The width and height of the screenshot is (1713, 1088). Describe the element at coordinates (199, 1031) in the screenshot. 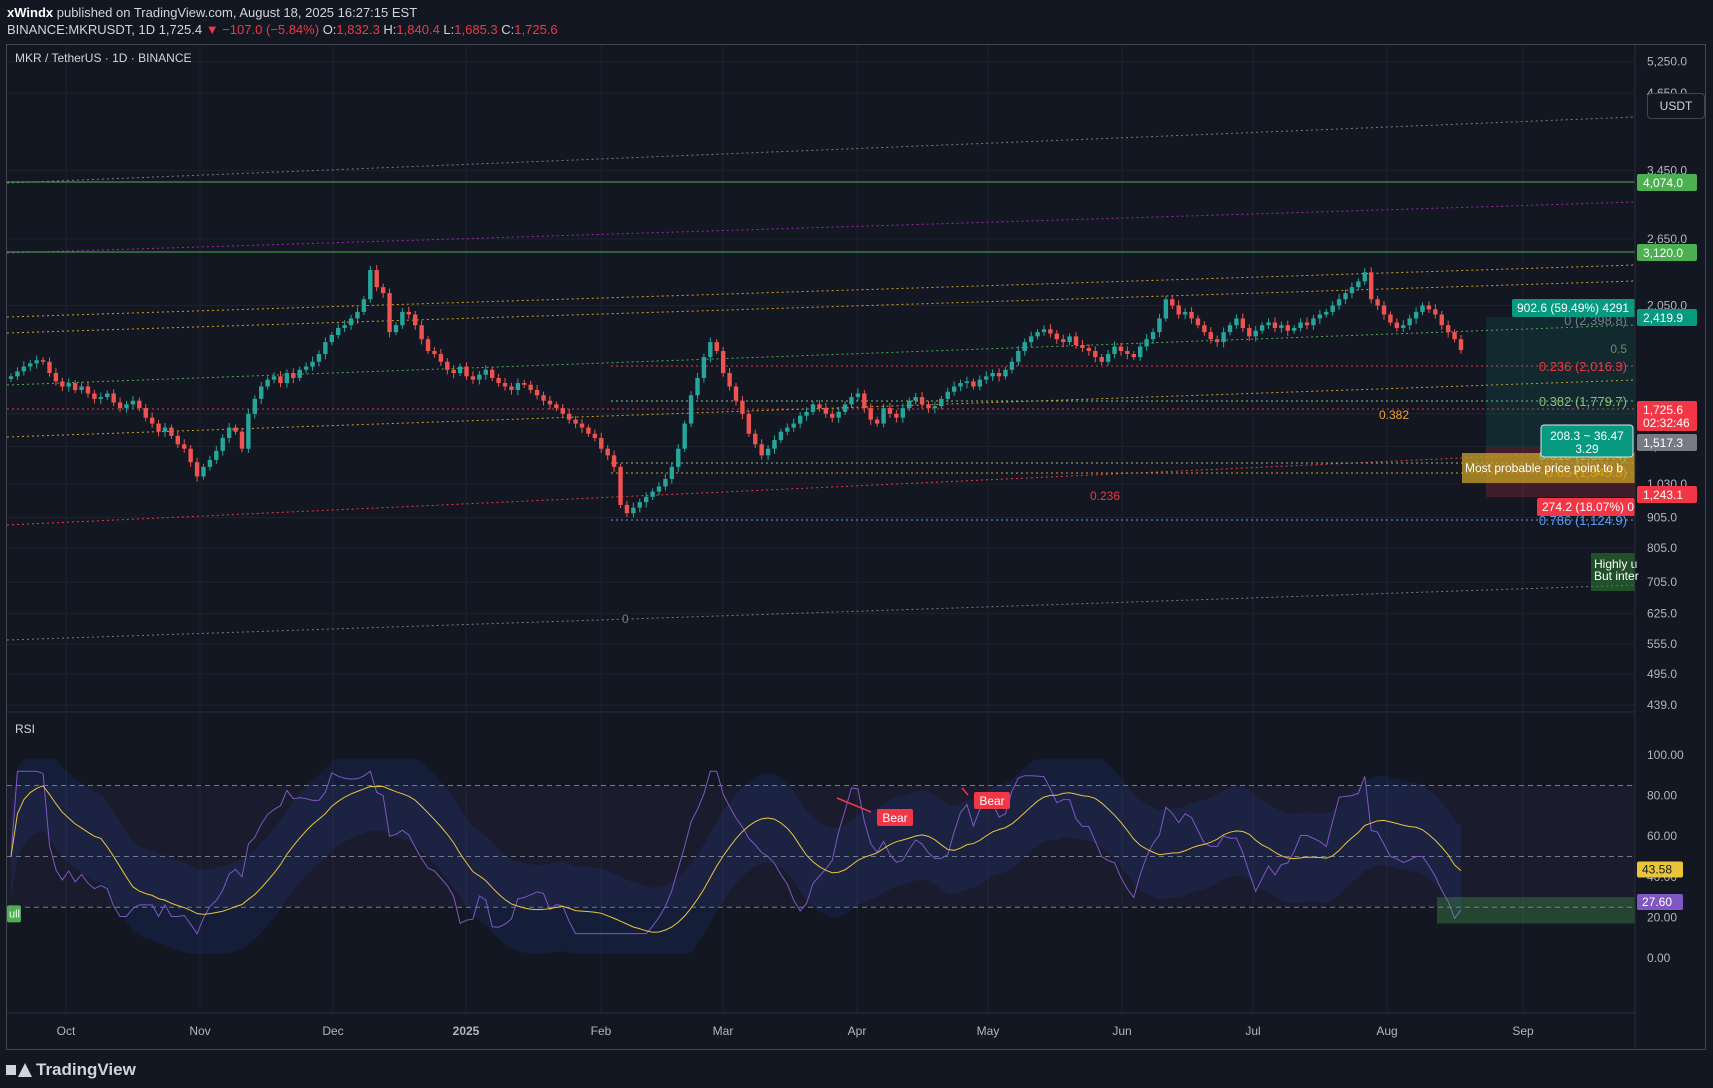

I see `time-tick-label: Nov` at that location.